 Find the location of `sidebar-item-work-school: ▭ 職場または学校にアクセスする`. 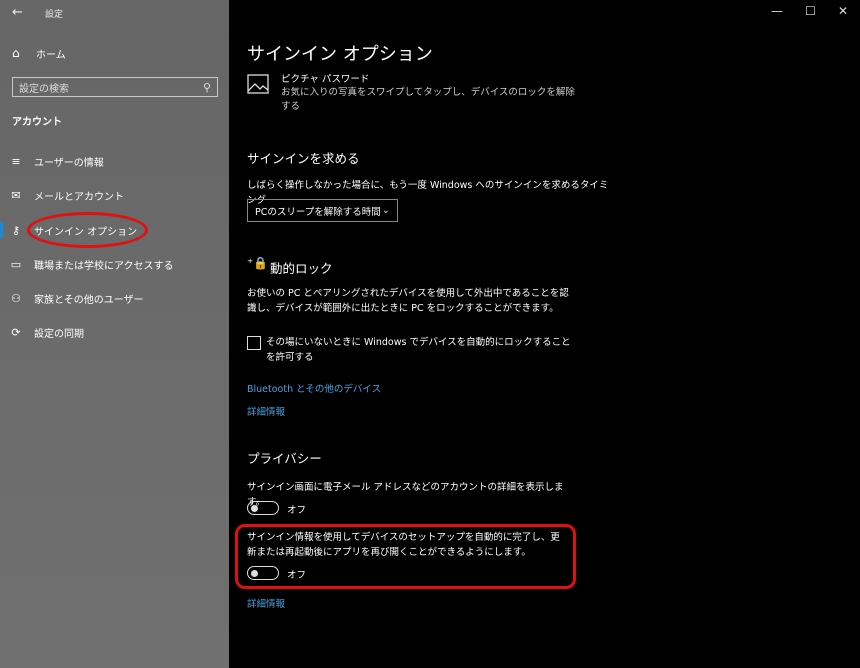

sidebar-item-work-school: ▭ 職場または学校にアクセスする is located at coordinates (91, 264).